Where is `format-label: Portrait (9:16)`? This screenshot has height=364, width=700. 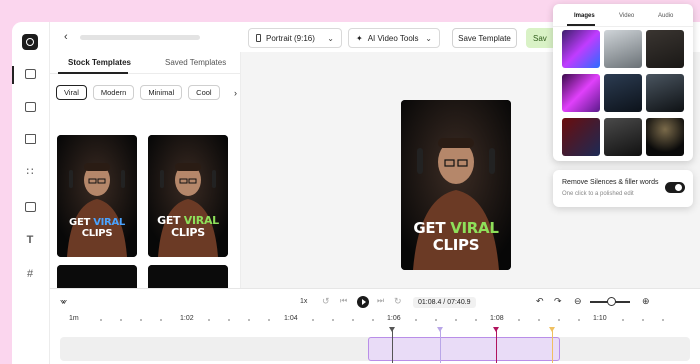 format-label: Portrait (9:16) is located at coordinates (290, 38).